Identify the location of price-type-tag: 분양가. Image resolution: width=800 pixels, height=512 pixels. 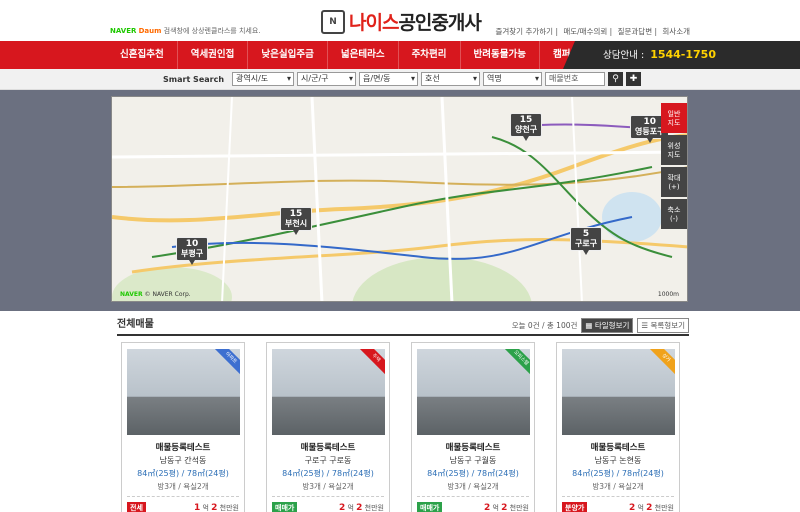
(575, 506).